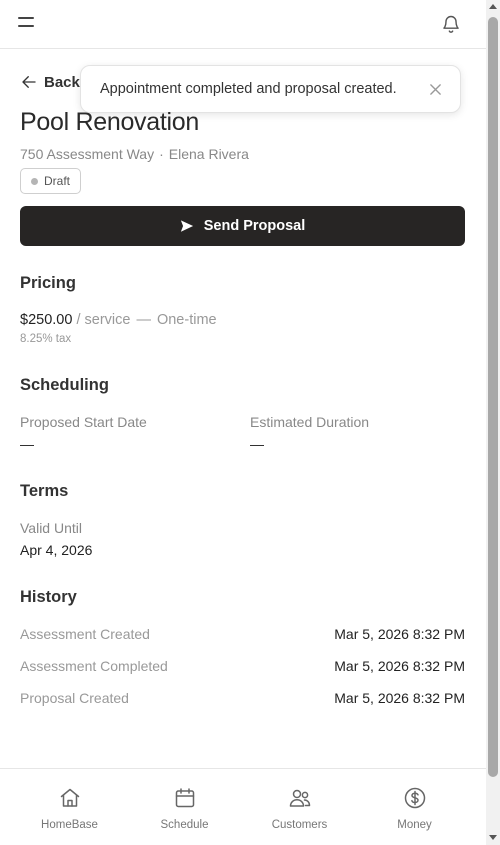 The height and width of the screenshot is (845, 500). I want to click on proposal-subline: 750 Assessment Way · Elena Rivera, so click(134, 154).